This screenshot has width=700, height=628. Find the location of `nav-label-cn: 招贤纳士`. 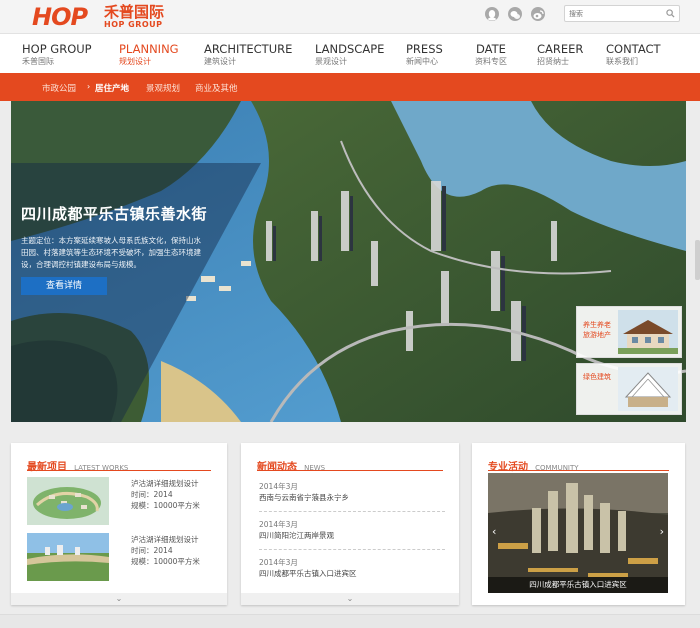

nav-label-cn: 招贤纳士 is located at coordinates (553, 61).